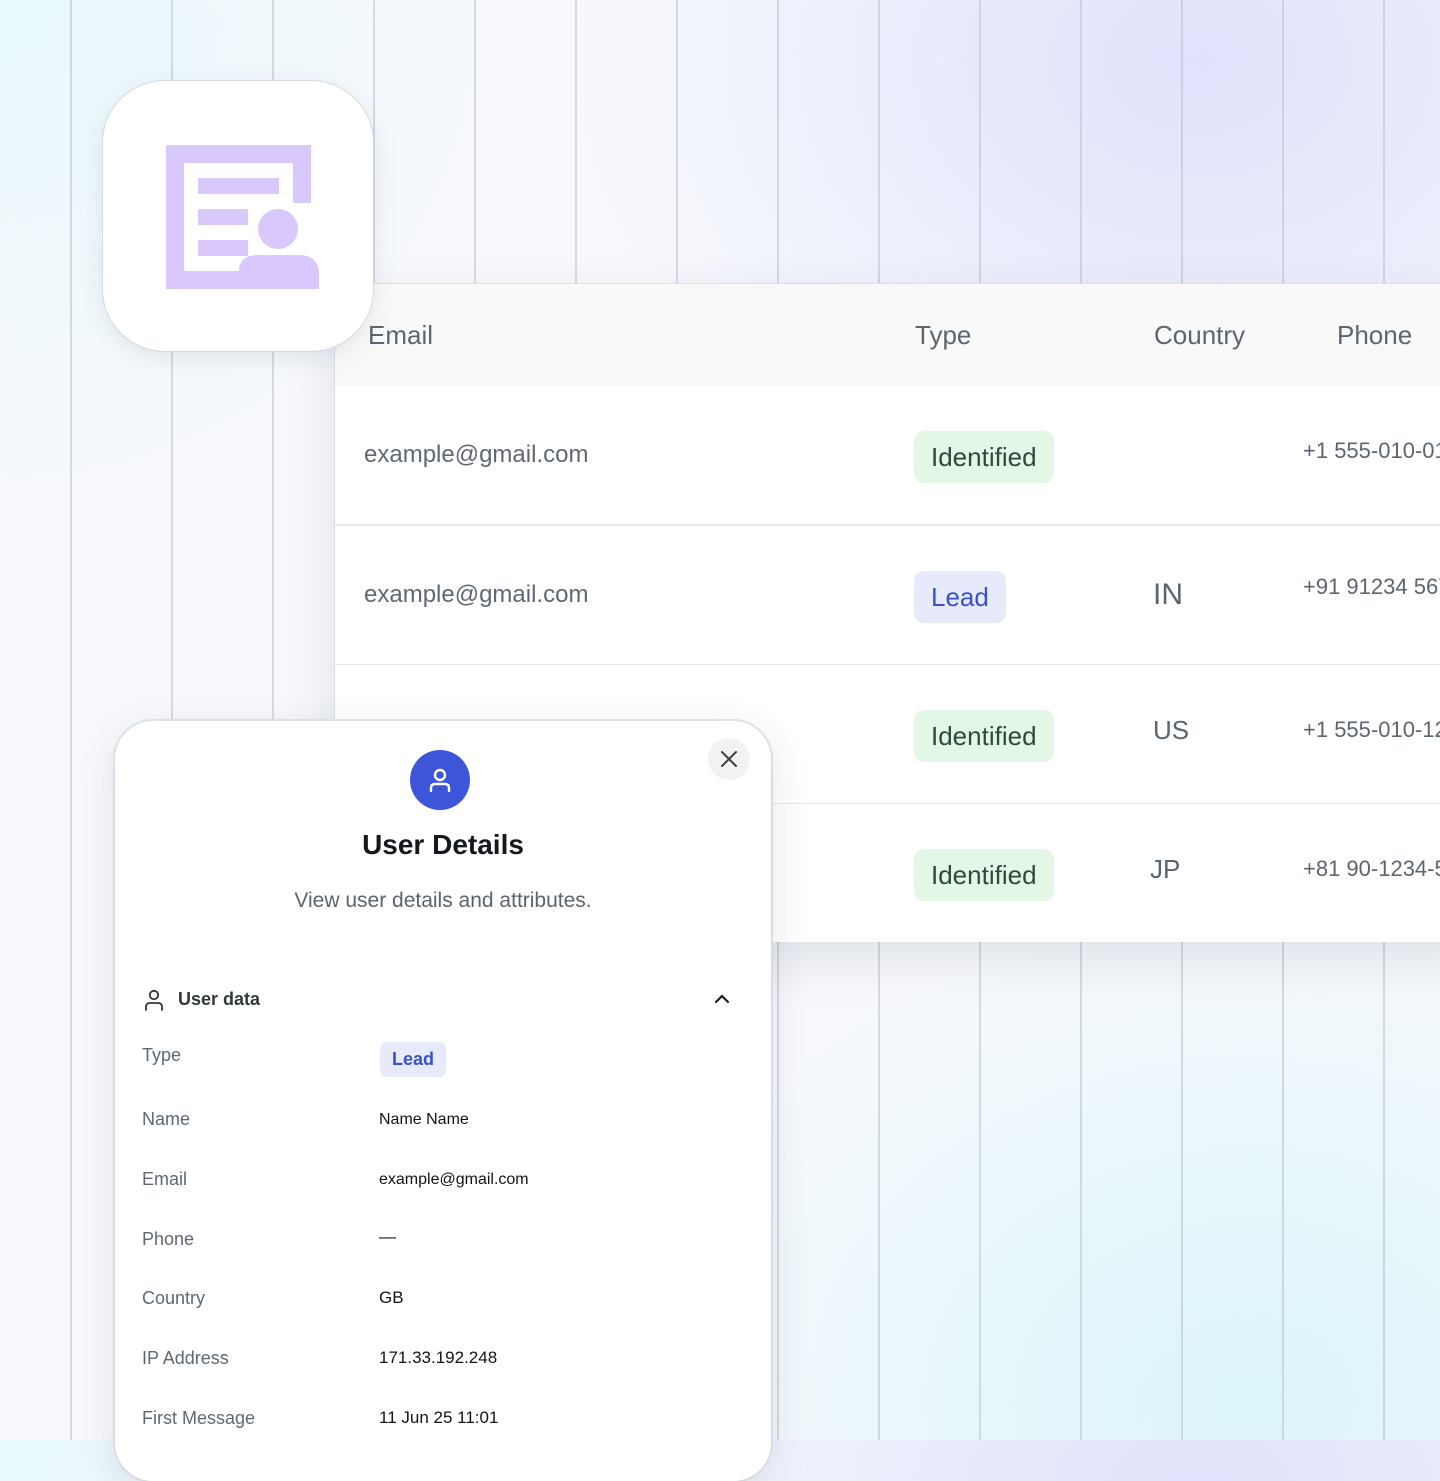 Image resolution: width=1440 pixels, height=1481 pixels. What do you see at coordinates (1371, 729) in the screenshot?
I see `phone-cell: +1 555-010-12` at bounding box center [1371, 729].